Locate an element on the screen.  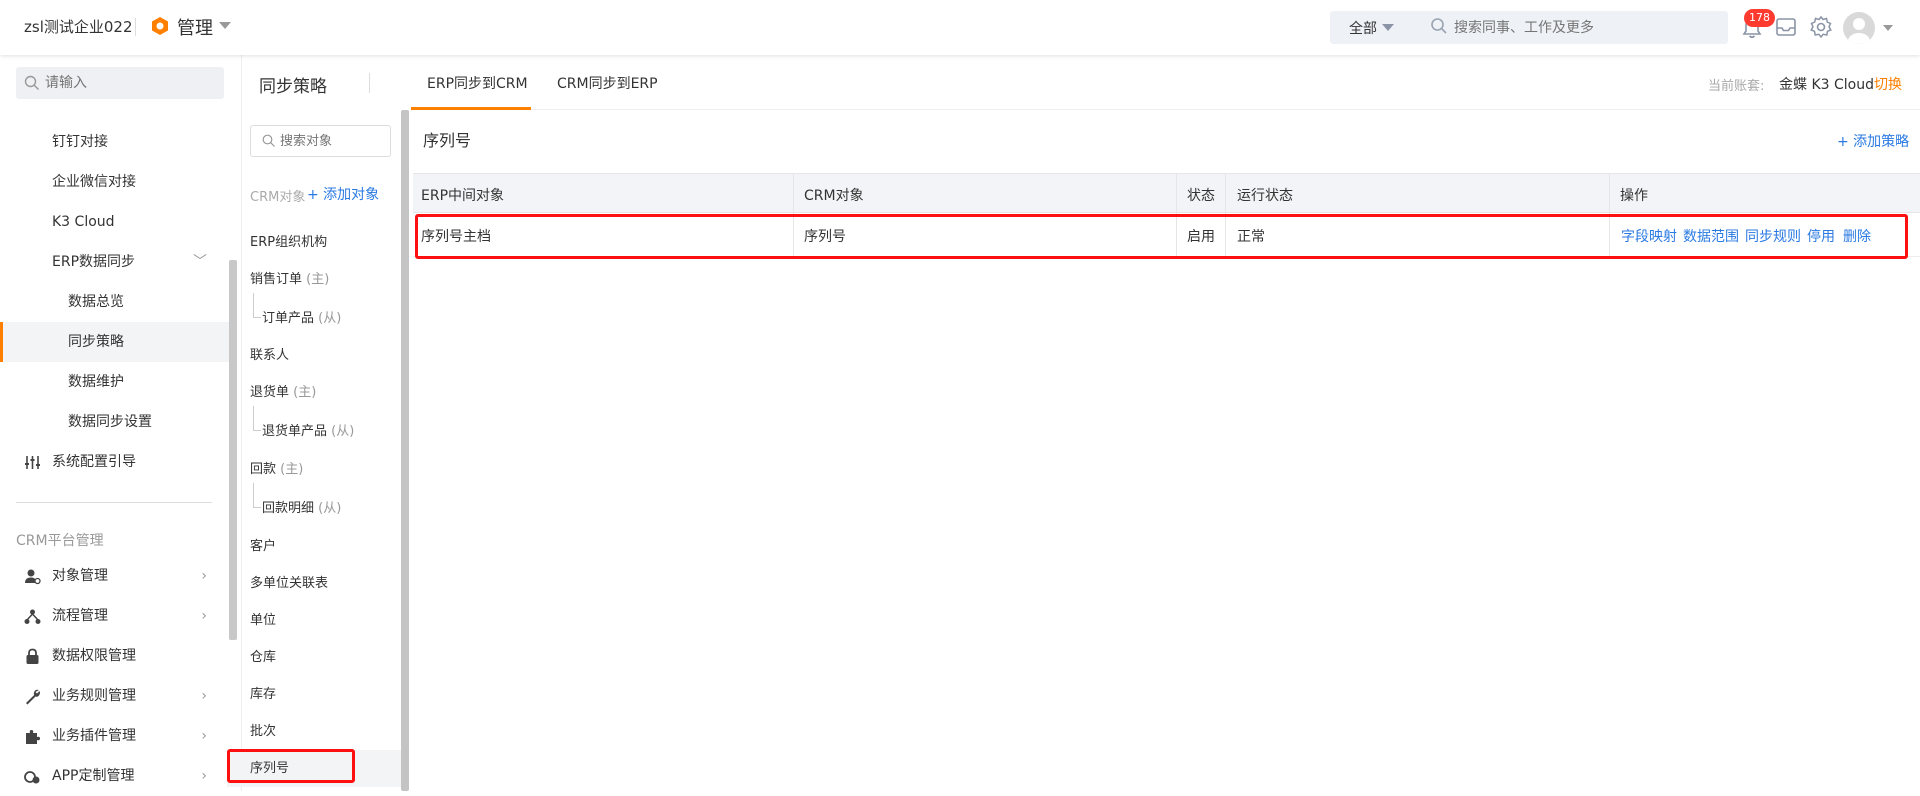
object-label: ERP组织机构 is located at coordinates (289, 242).